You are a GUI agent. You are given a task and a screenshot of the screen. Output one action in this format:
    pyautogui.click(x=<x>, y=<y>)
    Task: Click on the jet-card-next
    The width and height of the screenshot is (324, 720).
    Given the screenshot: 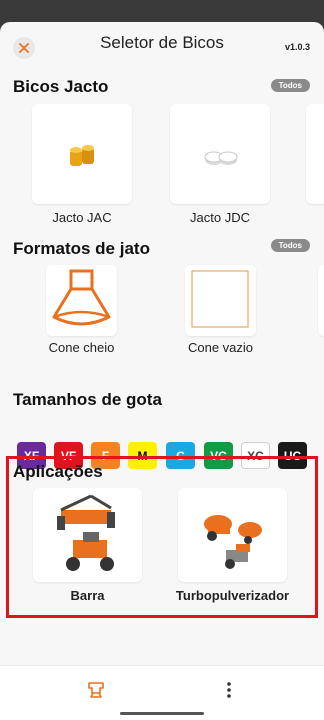 What is the action you would take?
    pyautogui.click(x=321, y=300)
    